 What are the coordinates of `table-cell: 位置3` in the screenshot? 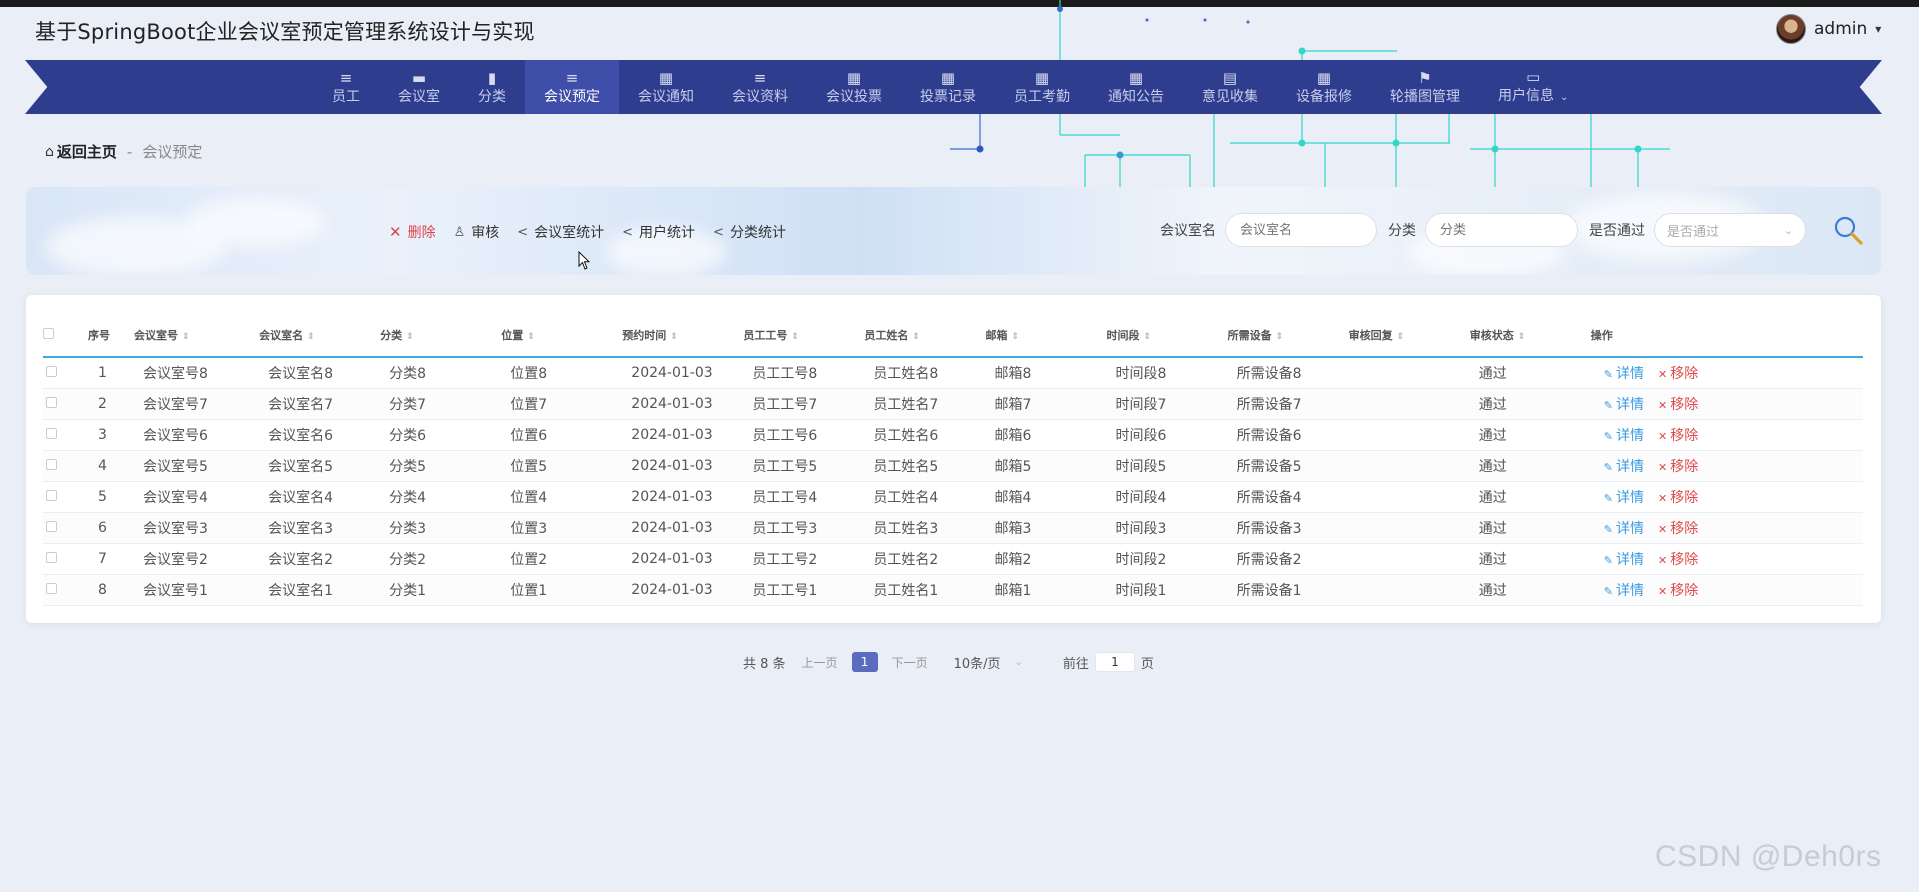 It's located at (562, 528).